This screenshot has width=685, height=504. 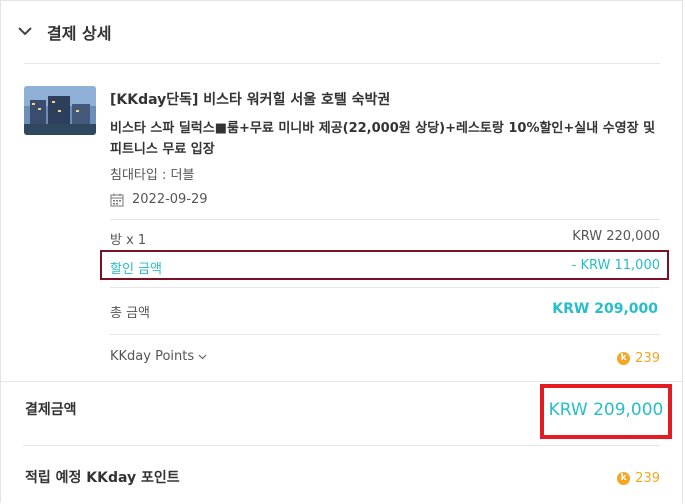 I want to click on total-label: 총 금액, so click(x=130, y=313).